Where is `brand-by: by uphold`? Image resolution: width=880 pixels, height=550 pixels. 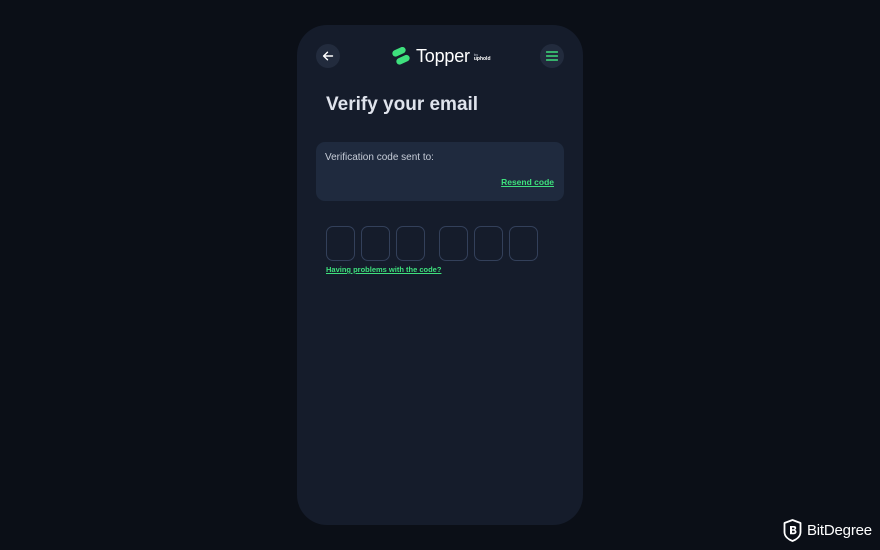 brand-by: by uphold is located at coordinates (482, 57).